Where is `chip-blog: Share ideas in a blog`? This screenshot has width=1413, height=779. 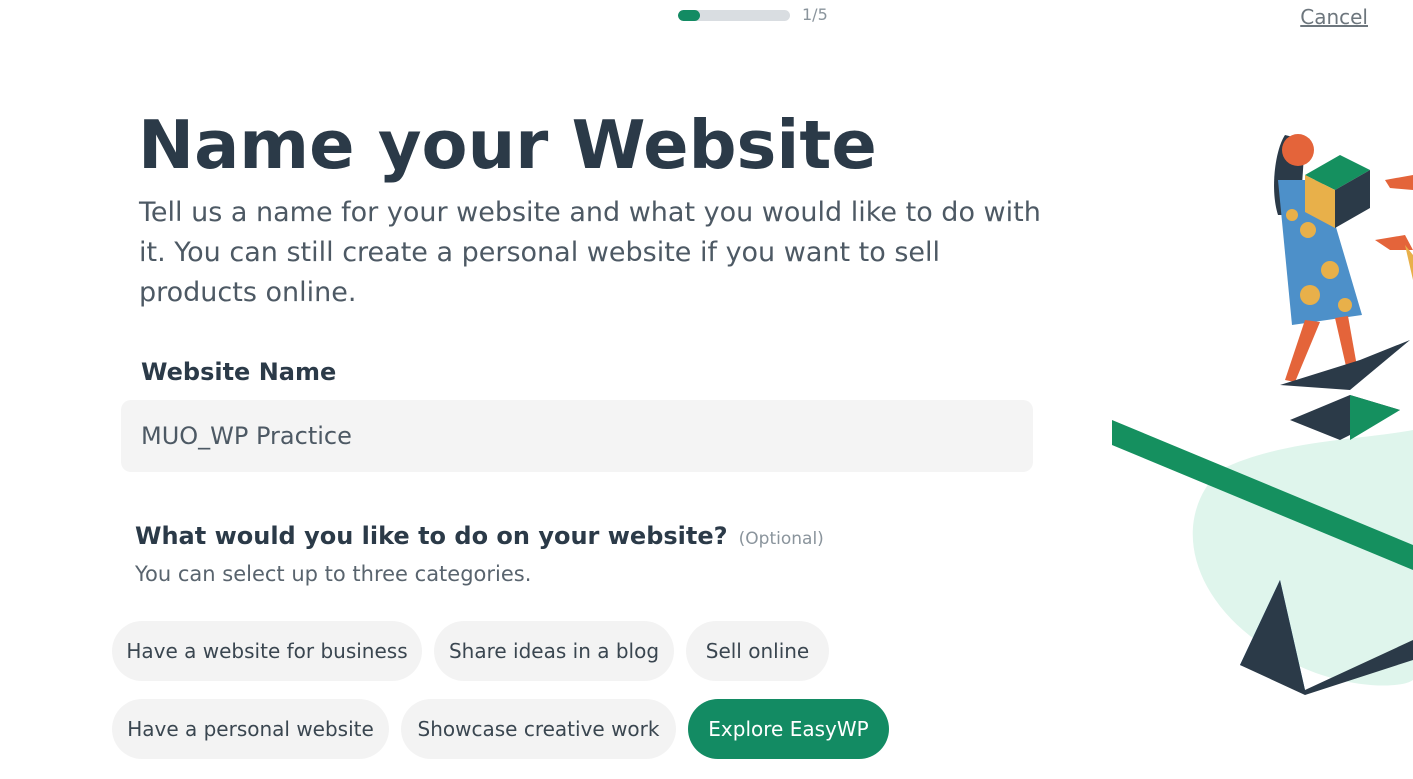 chip-blog: Share ideas in a blog is located at coordinates (554, 651).